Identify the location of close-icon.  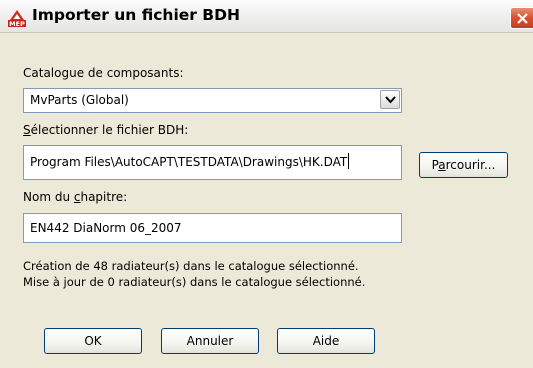
(522, 18).